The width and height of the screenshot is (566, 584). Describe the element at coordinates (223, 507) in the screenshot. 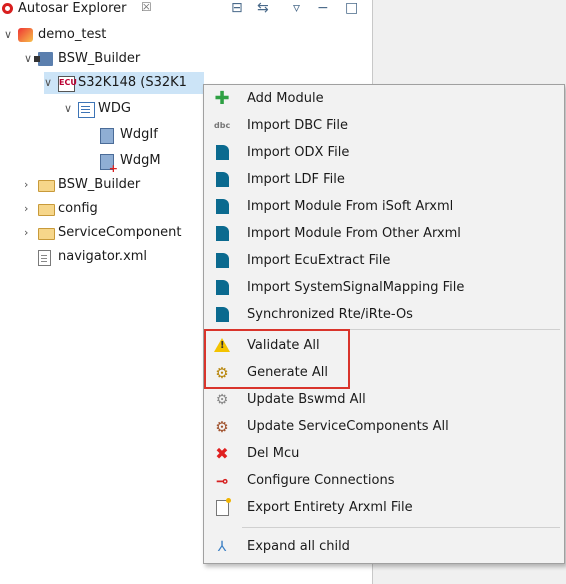

I see `export-file-icon` at that location.